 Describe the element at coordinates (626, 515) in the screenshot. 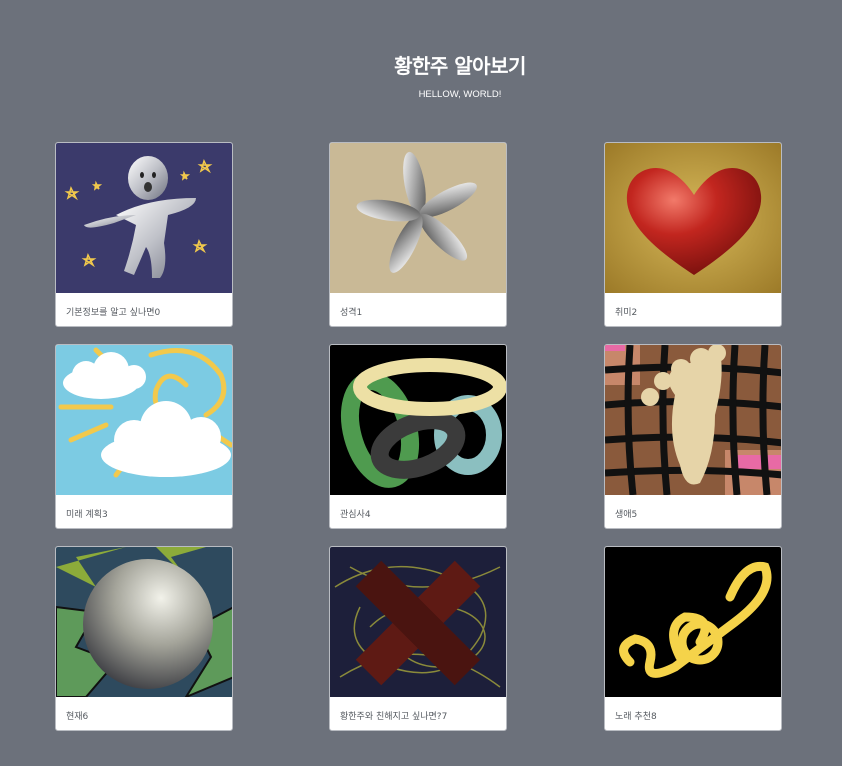

I see `card-label: 생애5` at that location.